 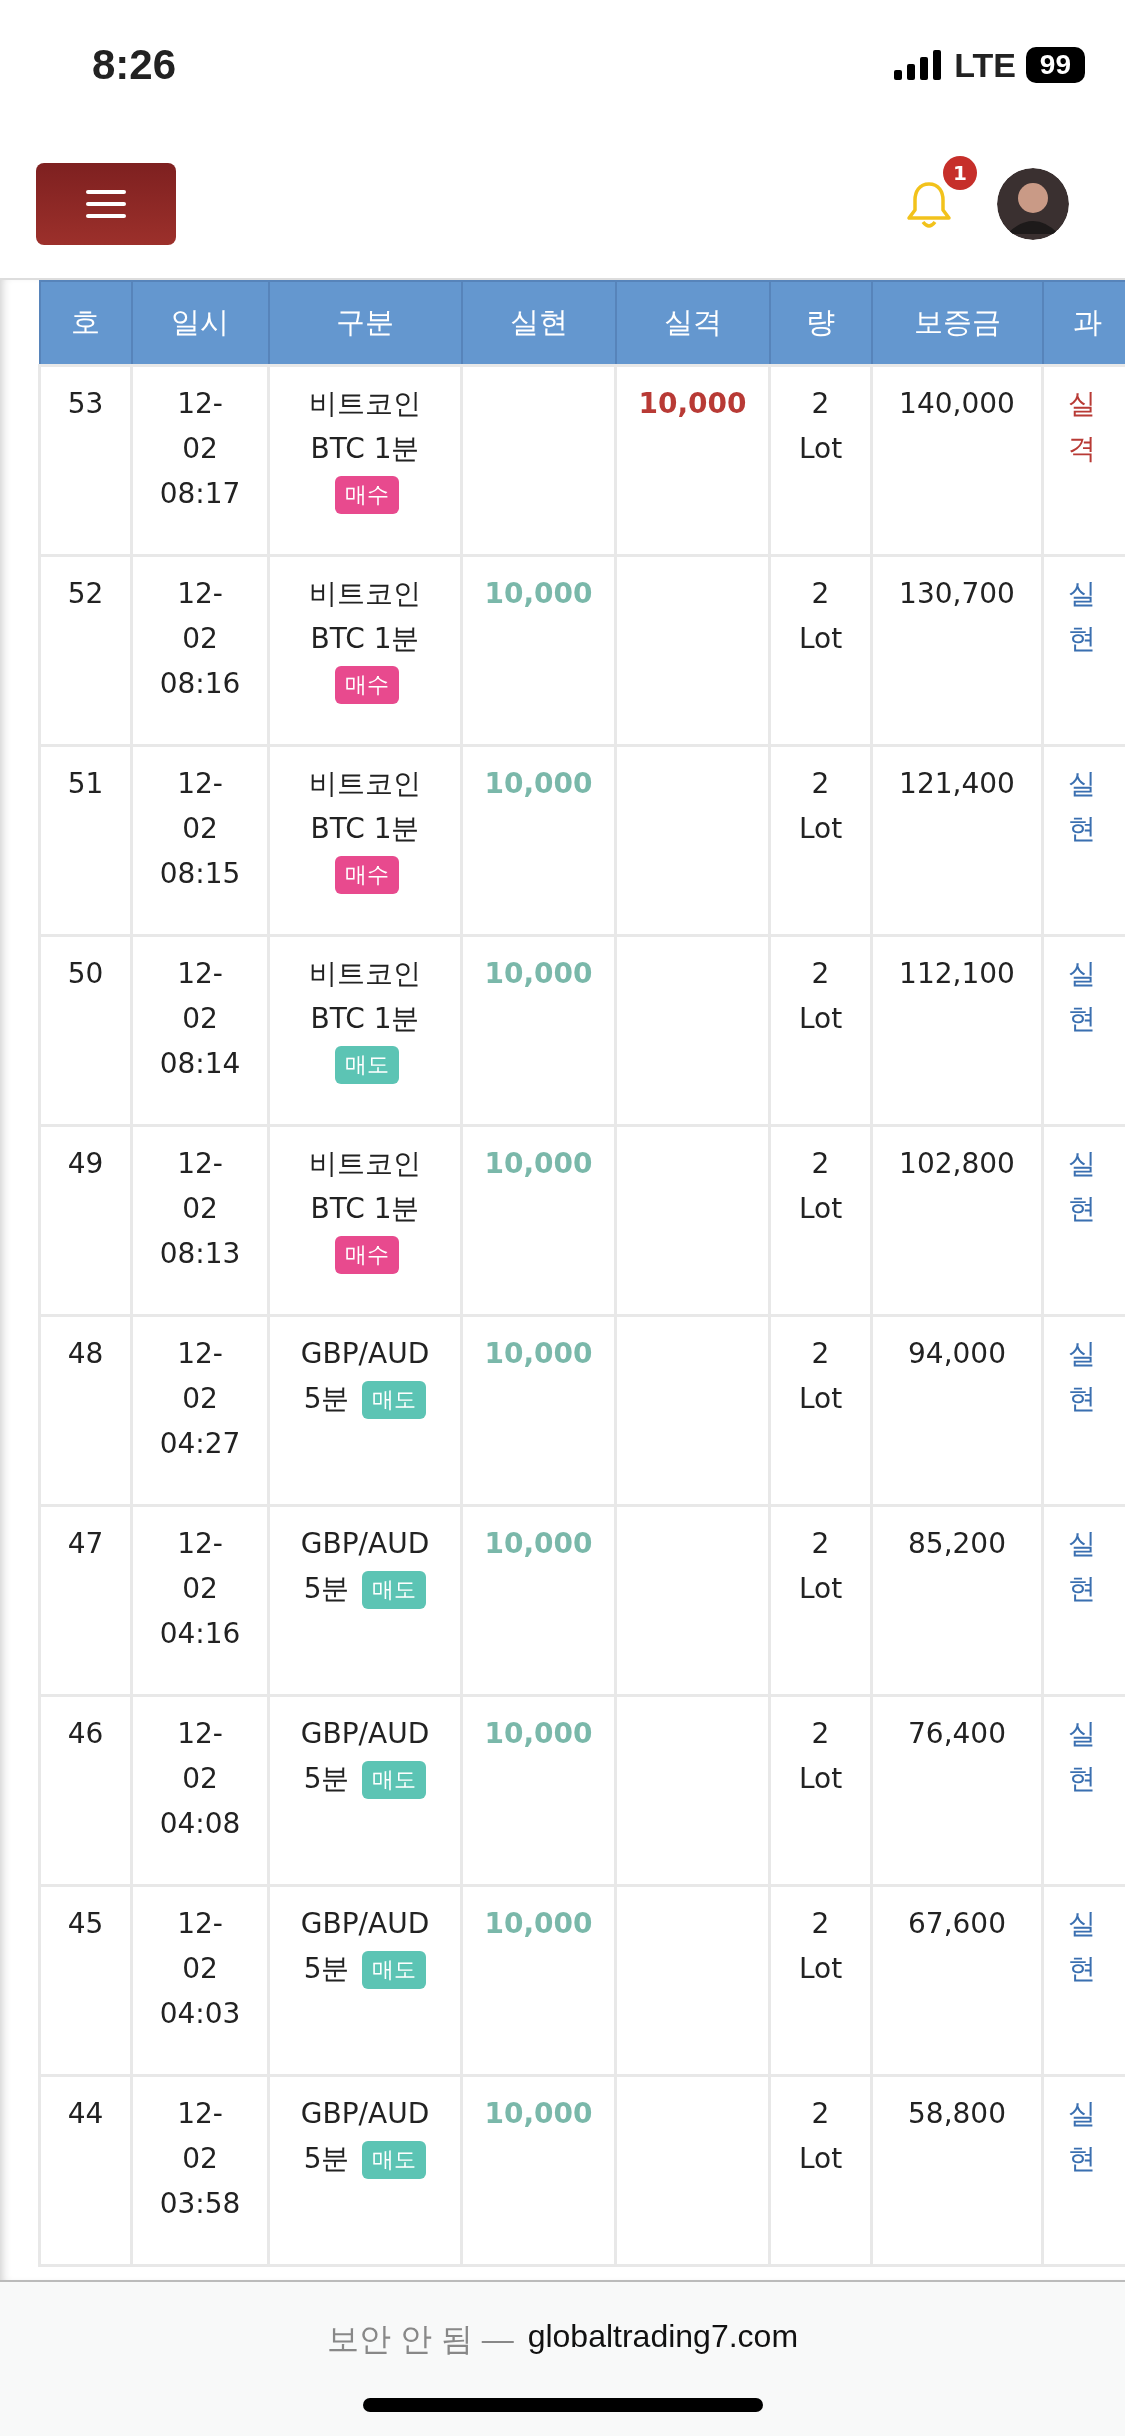 I want to click on menu-button, so click(x=106, y=204).